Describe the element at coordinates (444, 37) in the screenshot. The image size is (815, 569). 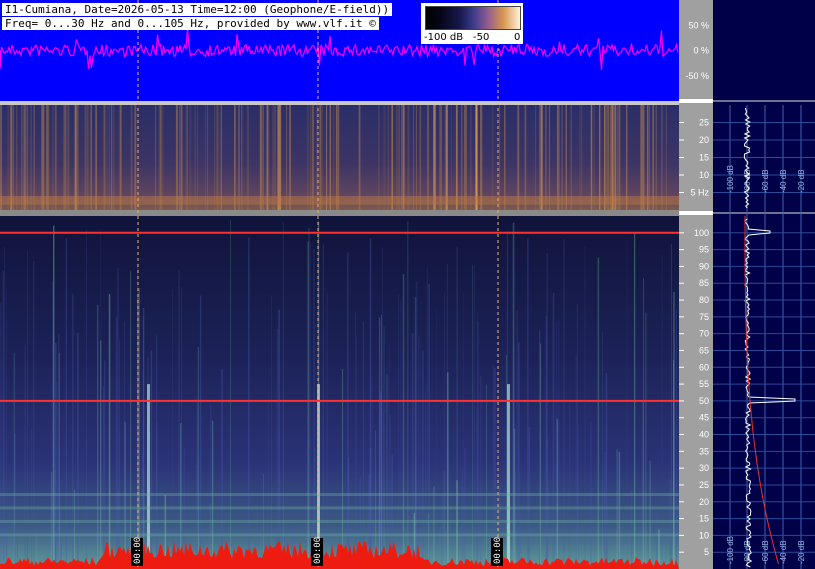
I see `colorbar-tick: -100 dB` at that location.